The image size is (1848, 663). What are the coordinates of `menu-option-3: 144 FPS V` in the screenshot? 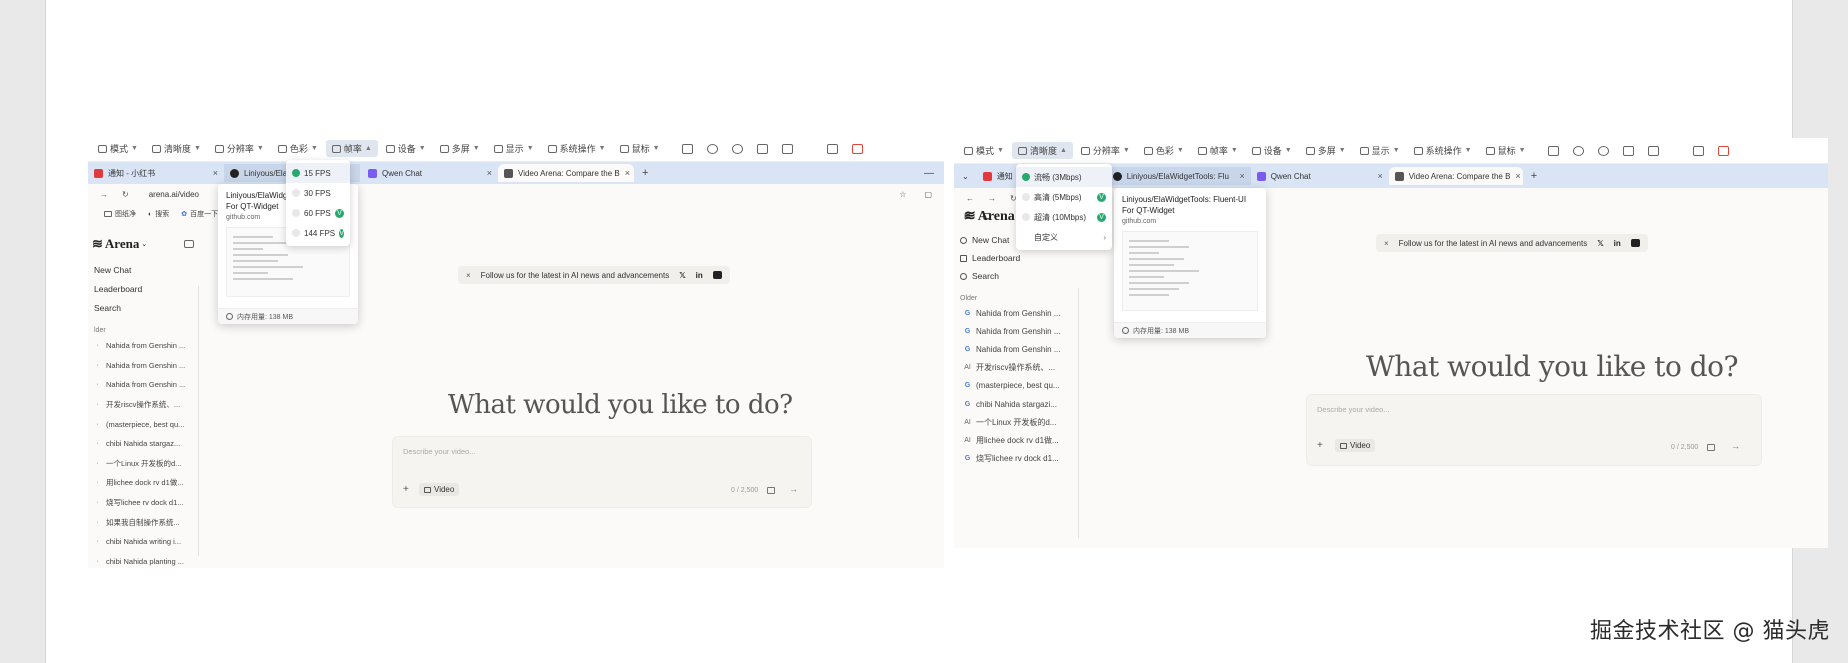 It's located at (318, 233).